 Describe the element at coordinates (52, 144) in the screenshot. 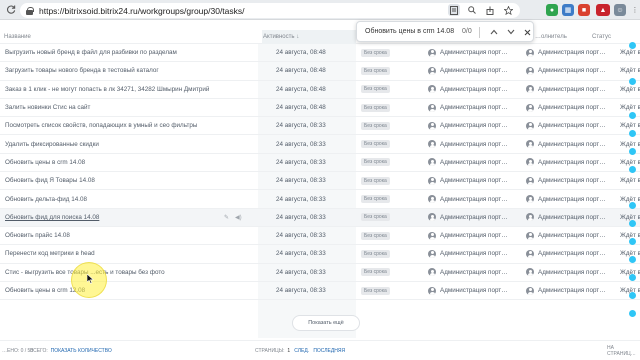

I see `task-title: Удалить фиксированные скидки` at that location.